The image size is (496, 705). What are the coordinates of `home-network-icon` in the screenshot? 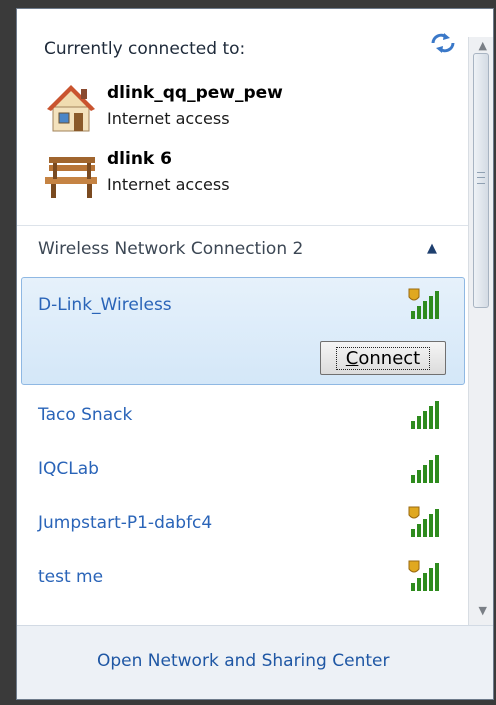 It's located at (71, 108).